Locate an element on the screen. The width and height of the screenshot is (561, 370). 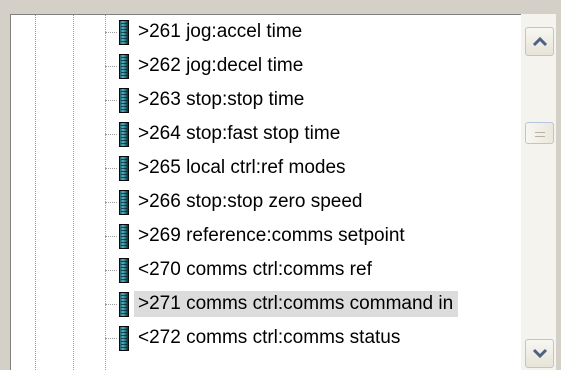
tree-item: >261 jog:accel time is located at coordinates (265, 32).